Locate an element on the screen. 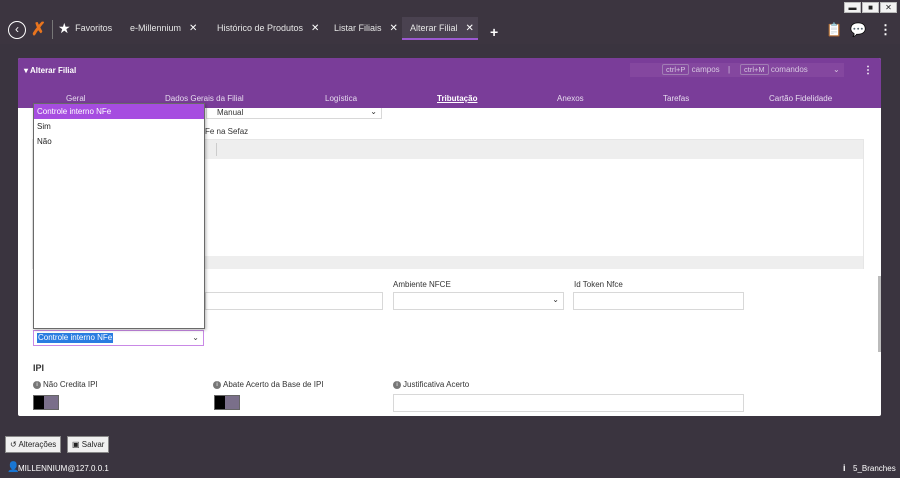  button-label: Salvar is located at coordinates (93, 444).